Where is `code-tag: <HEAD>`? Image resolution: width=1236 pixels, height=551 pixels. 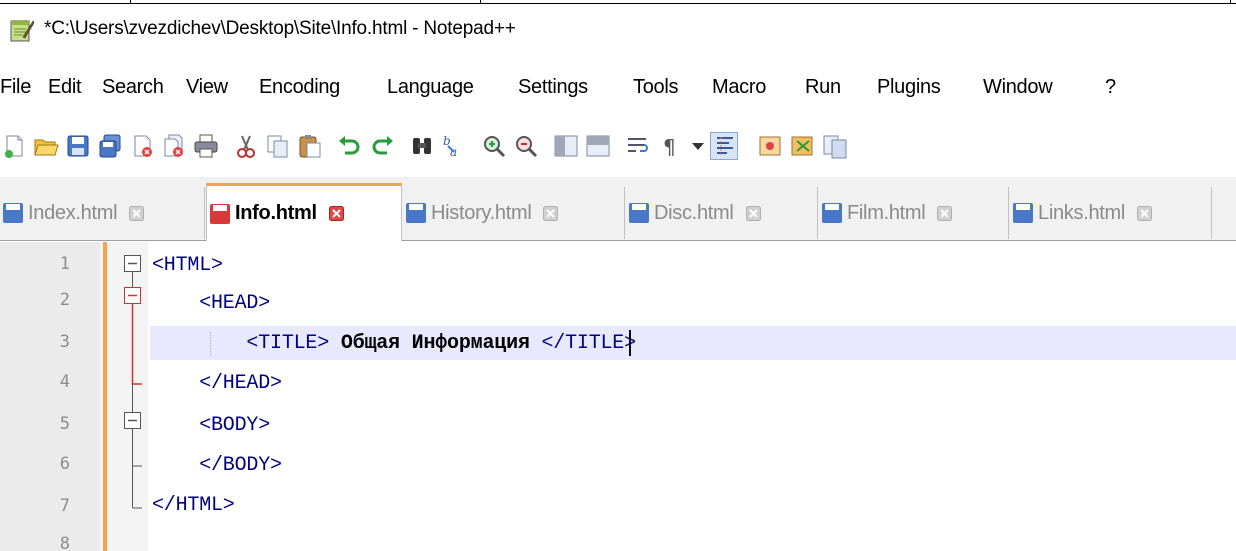
code-tag: <HEAD> is located at coordinates (211, 303).